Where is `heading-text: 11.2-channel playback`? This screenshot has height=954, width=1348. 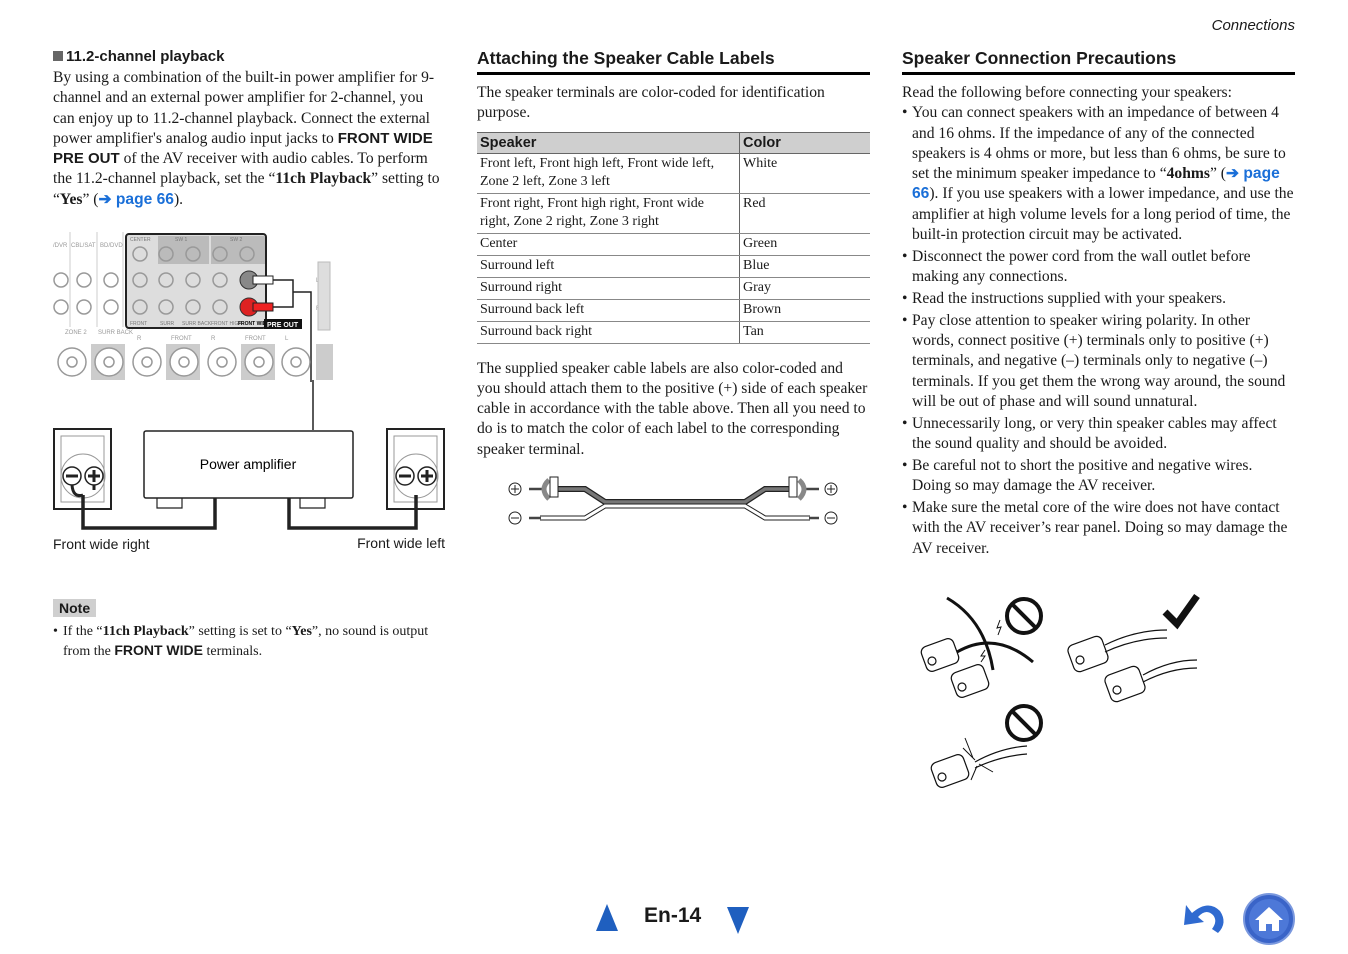
heading-text: 11.2-channel playback is located at coordinates (145, 56).